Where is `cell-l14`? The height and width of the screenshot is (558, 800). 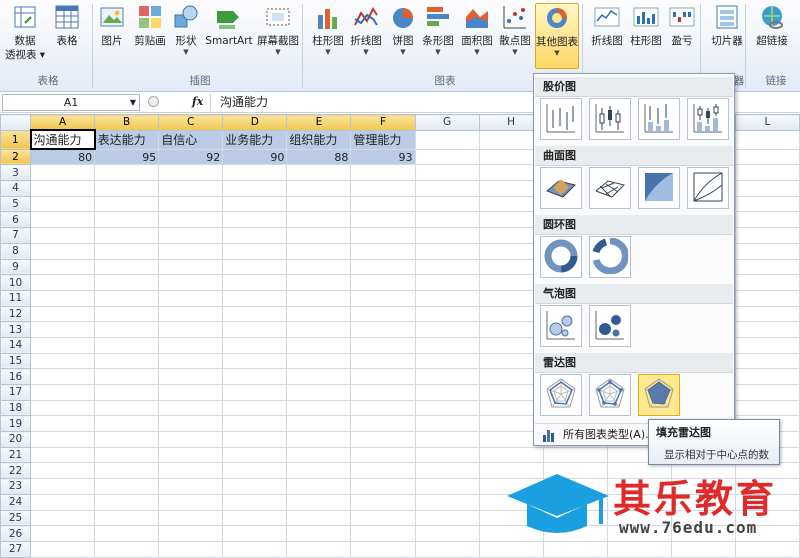 cell-l14 is located at coordinates (767, 345).